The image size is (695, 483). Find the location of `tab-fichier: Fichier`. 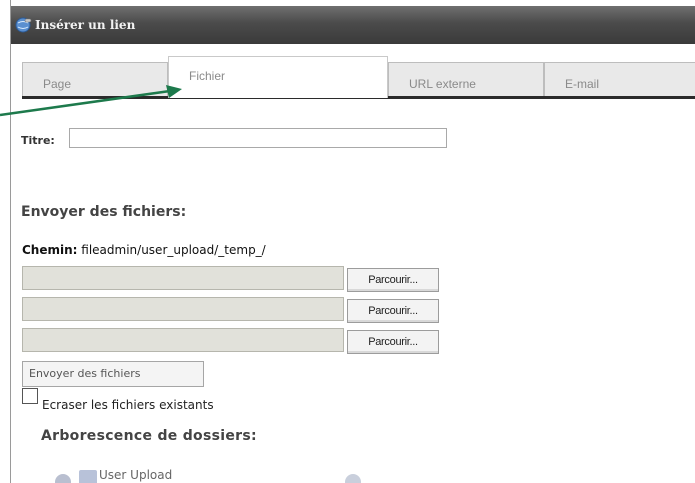

tab-fichier: Fichier is located at coordinates (278, 77).